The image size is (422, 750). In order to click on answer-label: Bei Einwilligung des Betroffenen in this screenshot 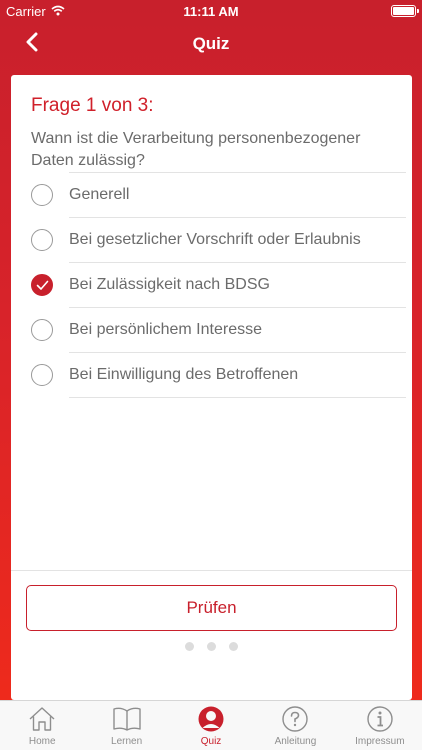, I will do `click(184, 374)`.